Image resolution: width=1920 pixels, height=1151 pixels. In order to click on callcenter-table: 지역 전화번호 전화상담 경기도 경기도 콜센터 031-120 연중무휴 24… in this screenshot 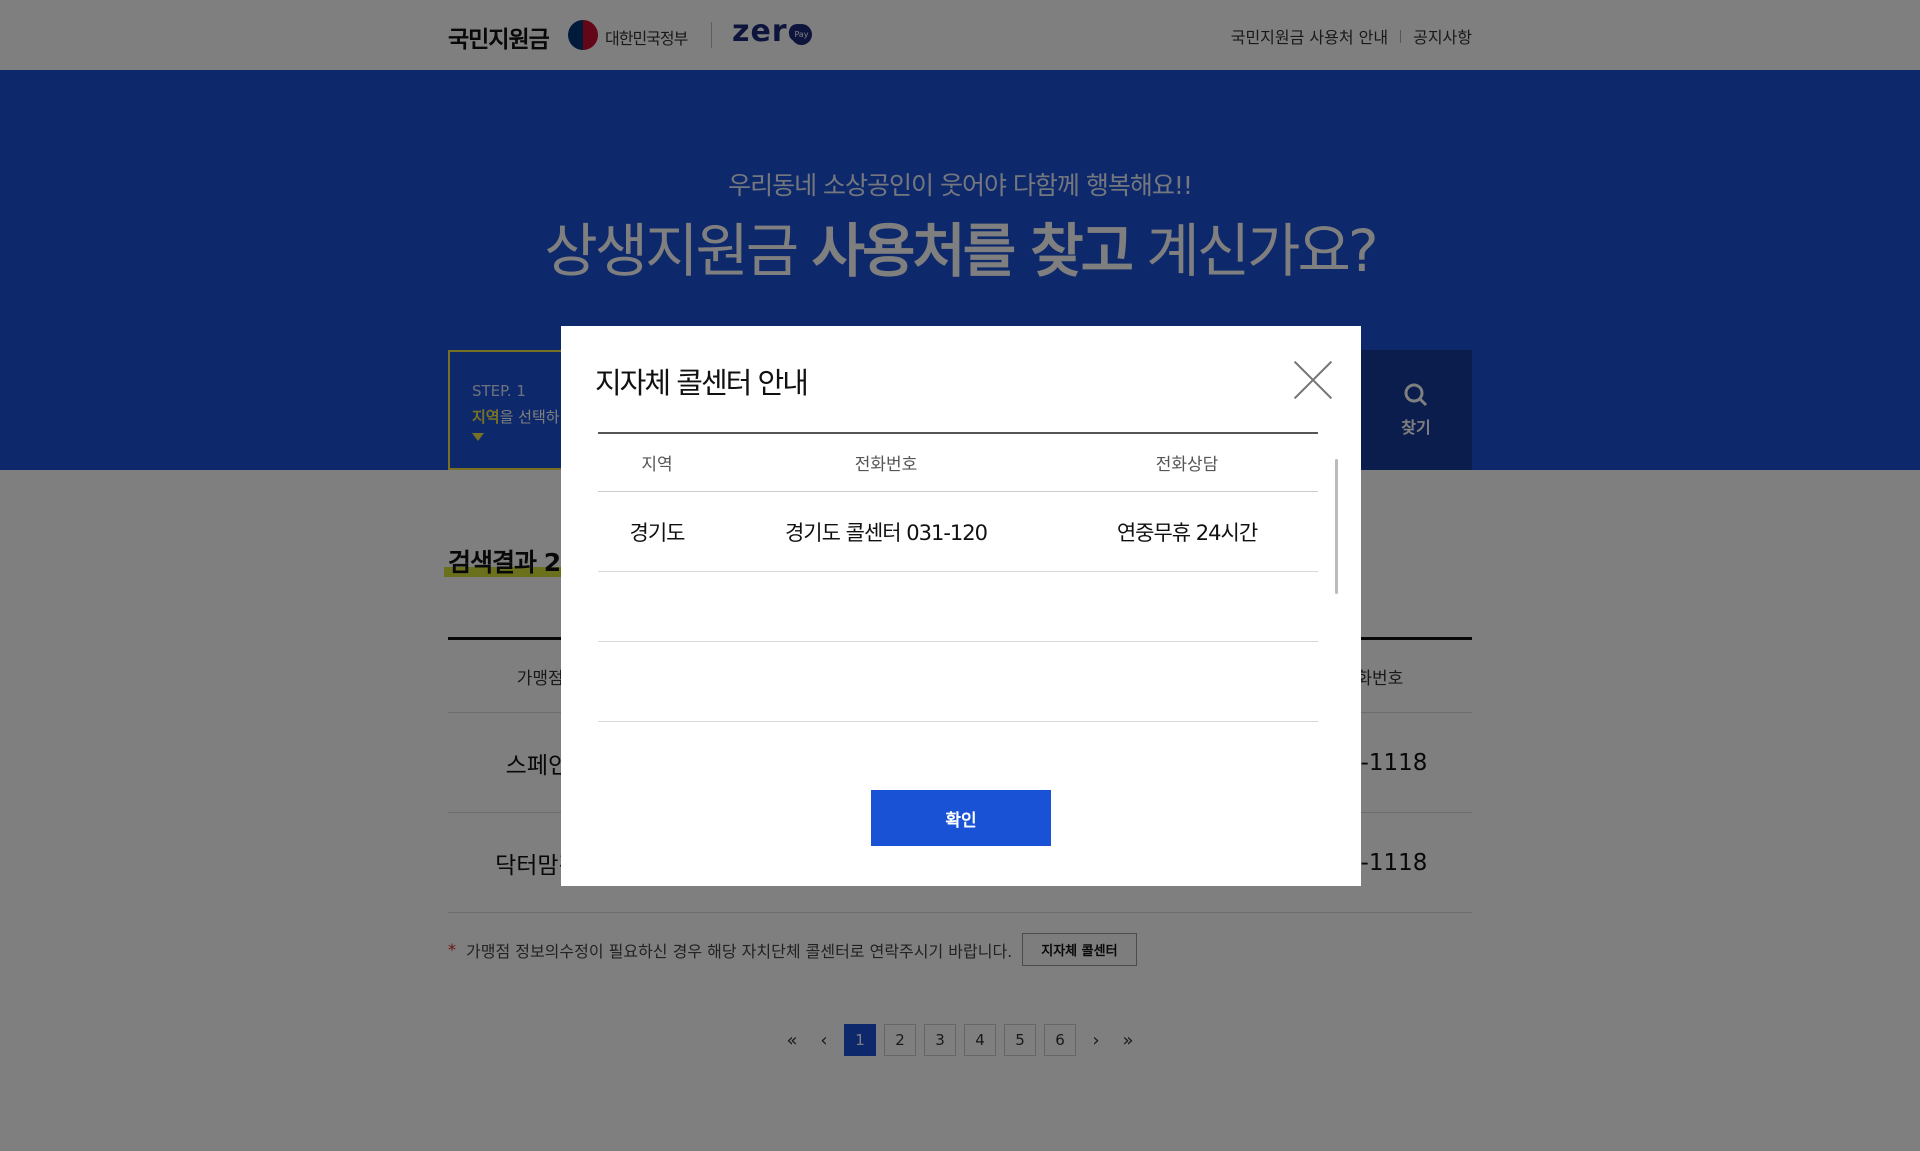, I will do `click(958, 577)`.